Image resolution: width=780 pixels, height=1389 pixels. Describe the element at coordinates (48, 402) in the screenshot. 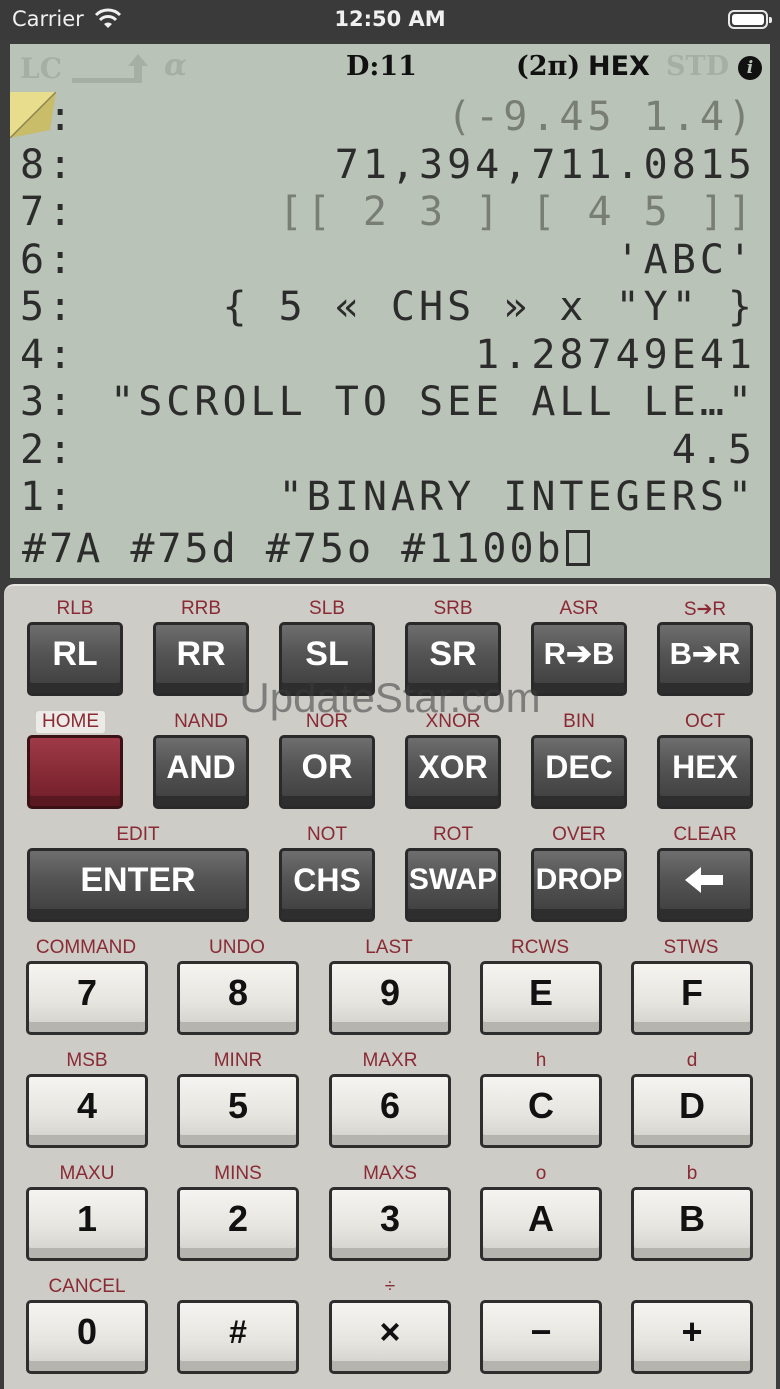

I see `stack-level-label: 3:` at that location.